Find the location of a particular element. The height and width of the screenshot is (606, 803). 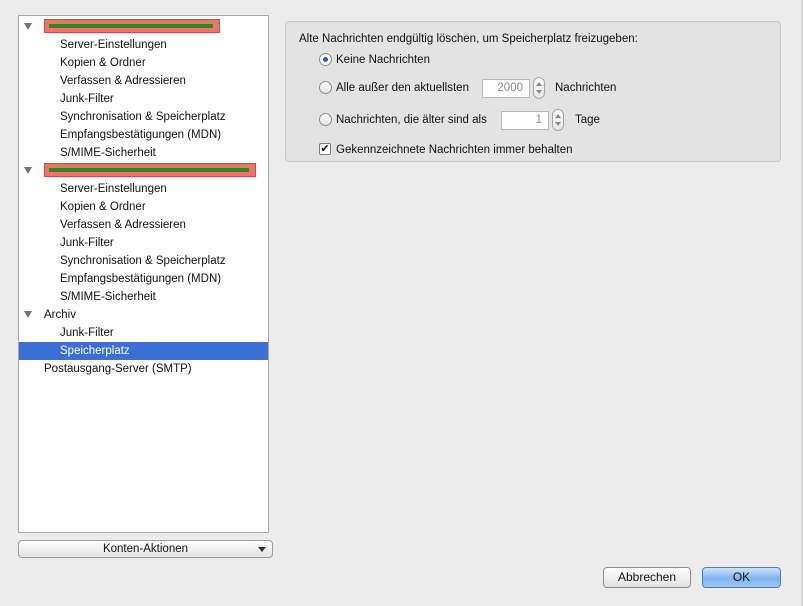

tree-item-label: Postausgang-Server (SMTP) is located at coordinates (118, 369).